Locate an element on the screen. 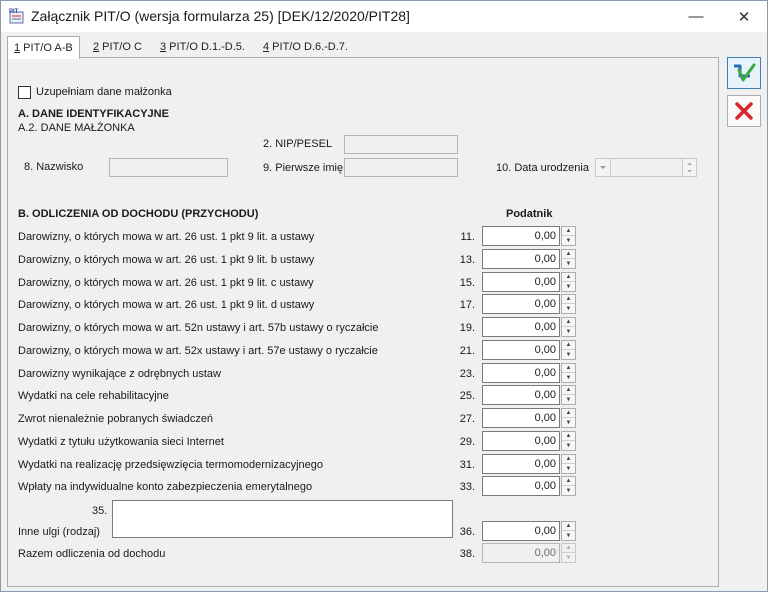  deduction-number: 21. is located at coordinates (467, 351).